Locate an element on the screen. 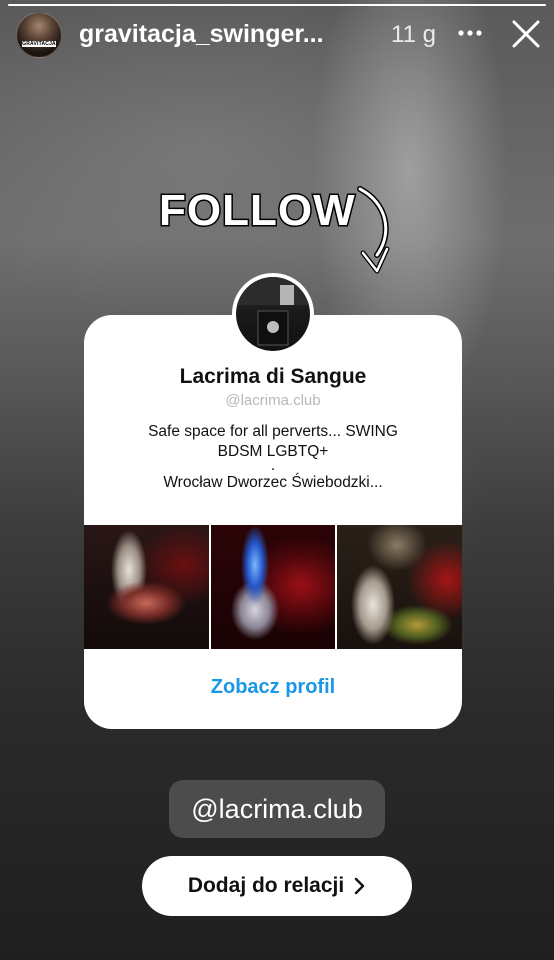  follow-sticker: FOLLOW is located at coordinates (278, 232).